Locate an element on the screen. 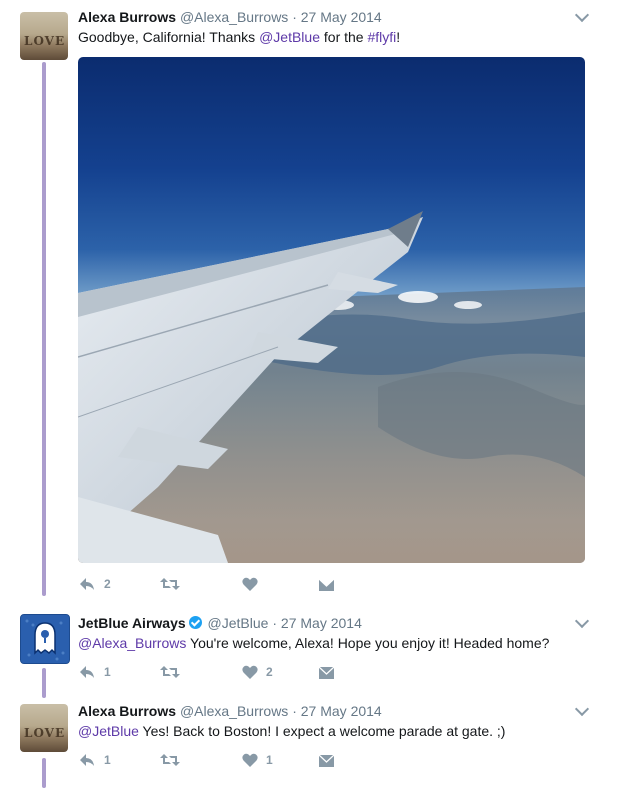 The width and height of the screenshot is (617, 788). avatar is located at coordinates (45, 639).